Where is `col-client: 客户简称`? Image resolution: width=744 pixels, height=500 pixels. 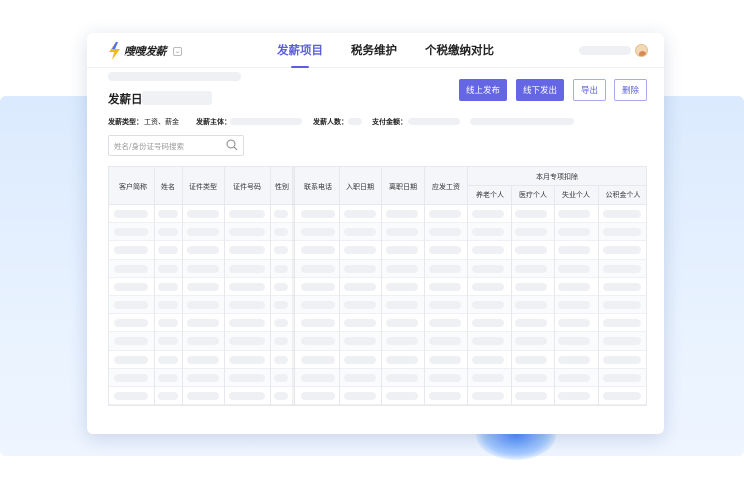
col-client: 客户简称 is located at coordinates (133, 187).